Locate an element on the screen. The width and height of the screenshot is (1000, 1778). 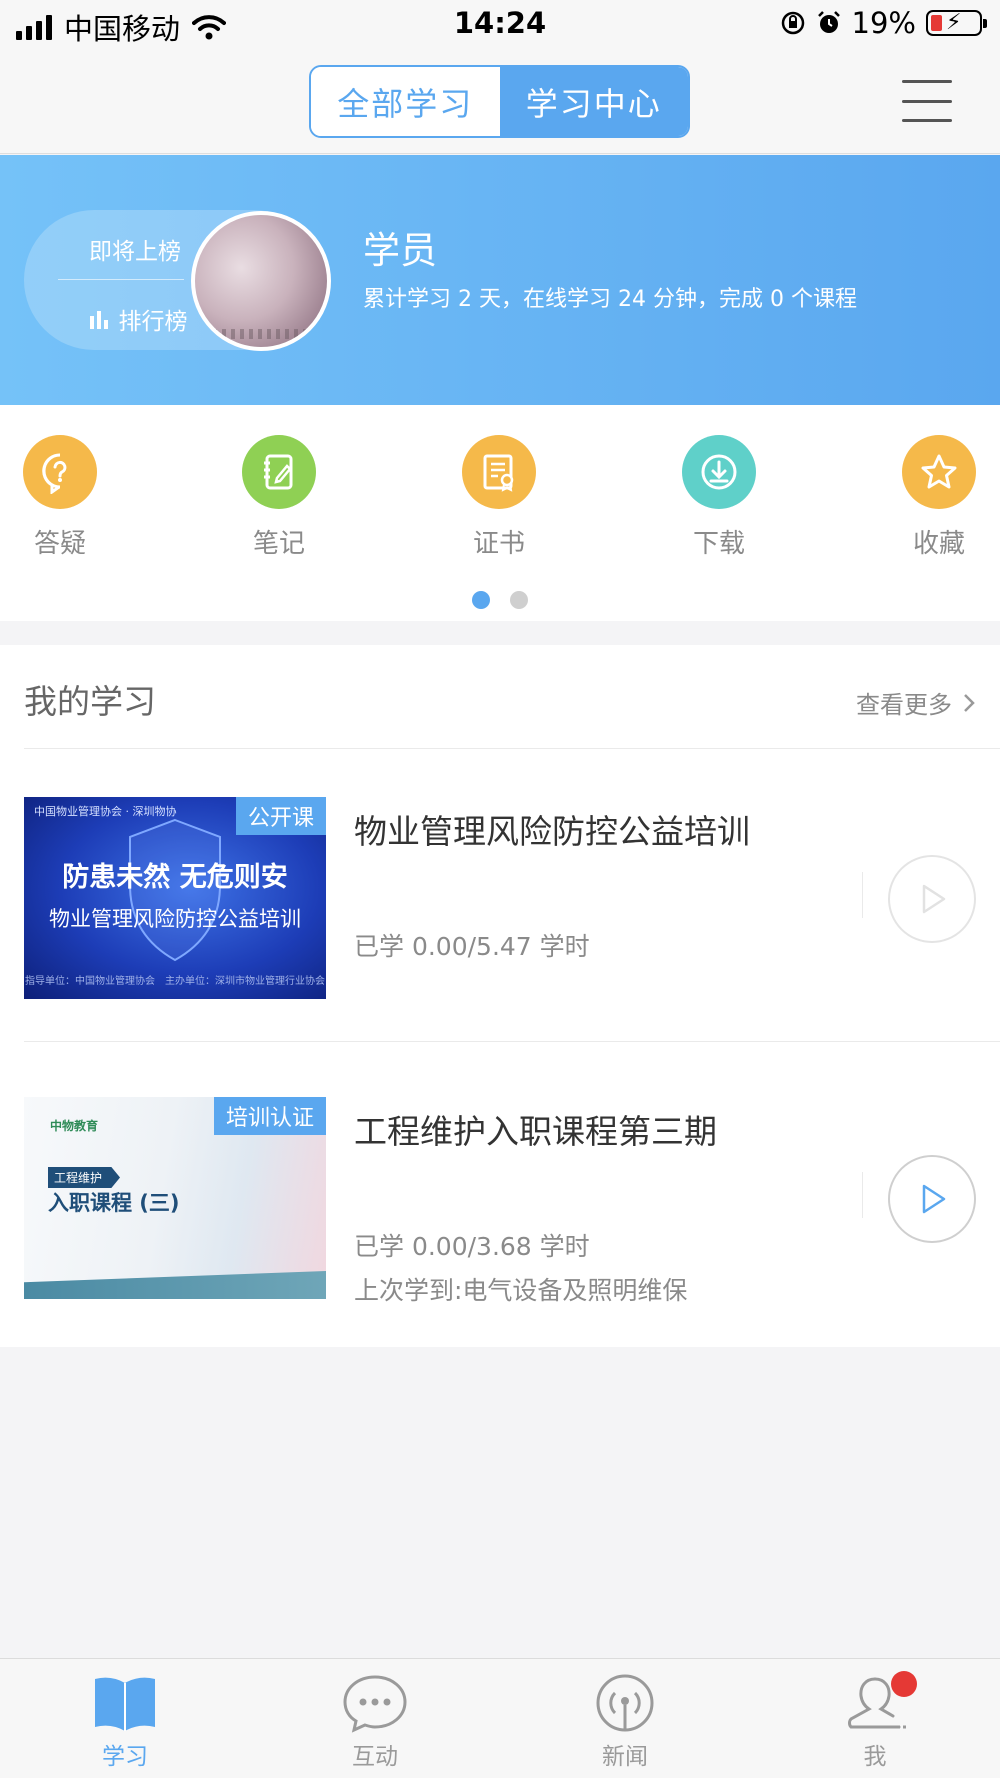
section-header: 我的学习 查看更多 is located at coordinates (512, 697).